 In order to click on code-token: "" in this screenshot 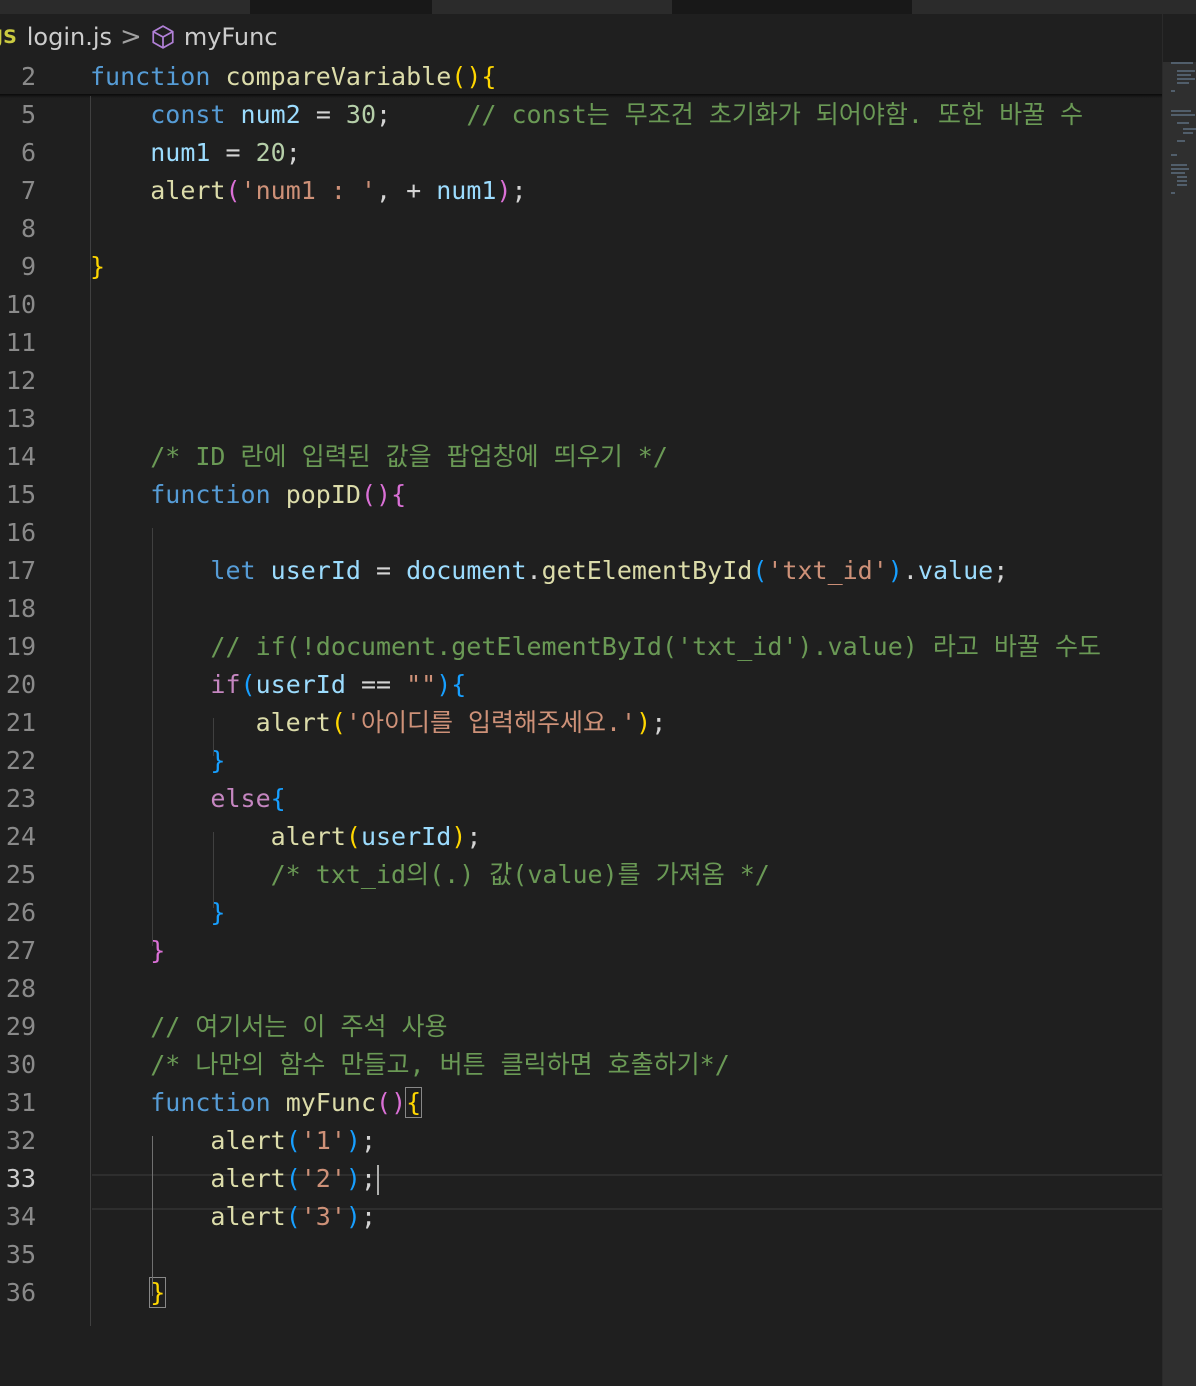, I will do `click(421, 684)`.